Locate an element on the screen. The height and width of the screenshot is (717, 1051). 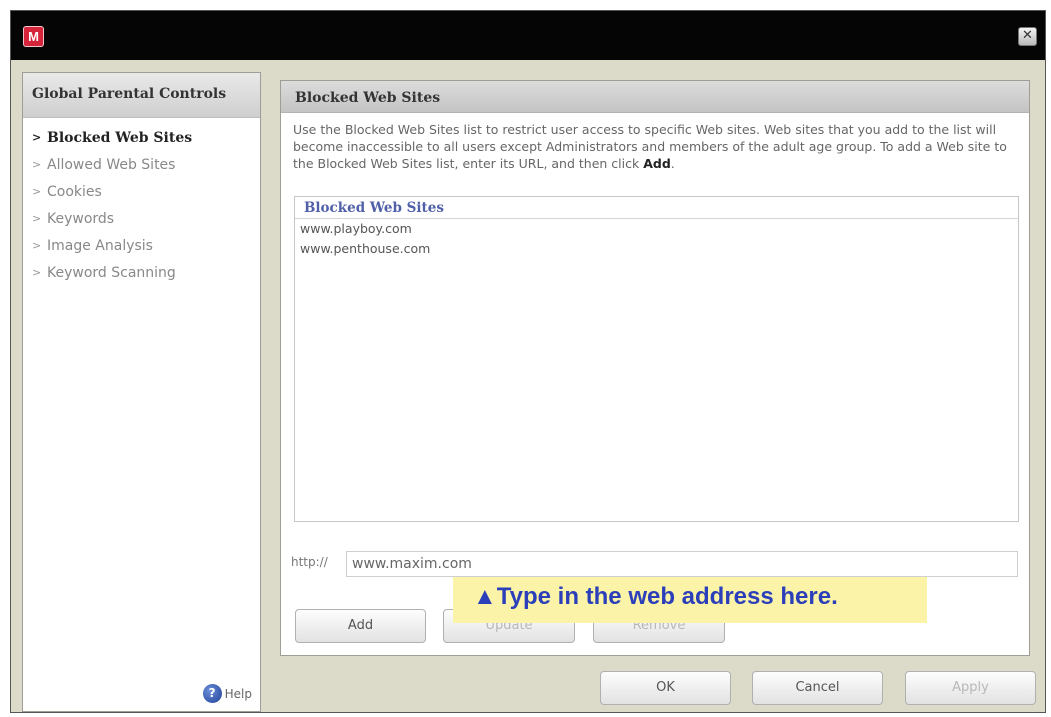
description-action: Add is located at coordinates (657, 163).